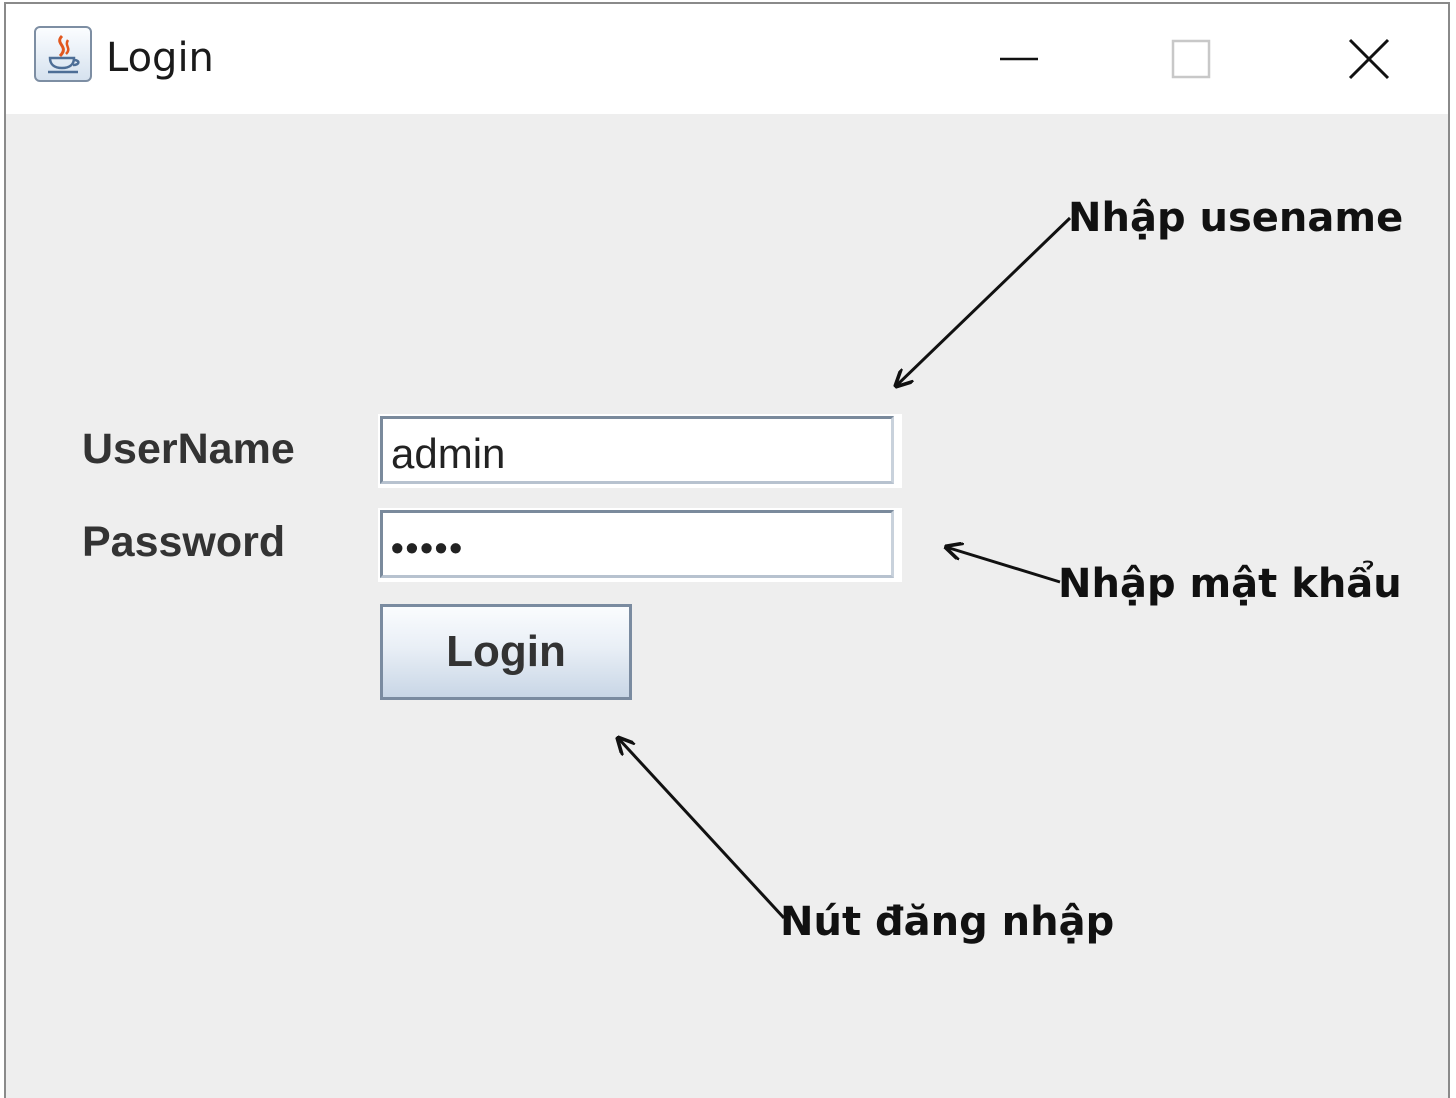 The height and width of the screenshot is (1098, 1456). I want to click on password-annotation: Nhập mật khẩu, so click(1230, 584).